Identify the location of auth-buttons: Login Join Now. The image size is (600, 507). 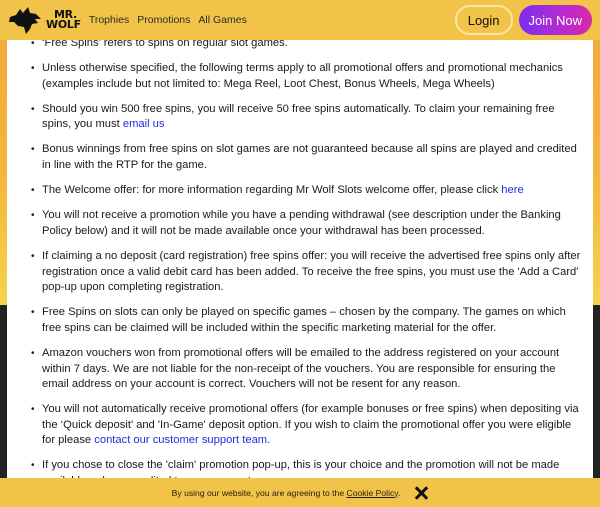
(523, 20).